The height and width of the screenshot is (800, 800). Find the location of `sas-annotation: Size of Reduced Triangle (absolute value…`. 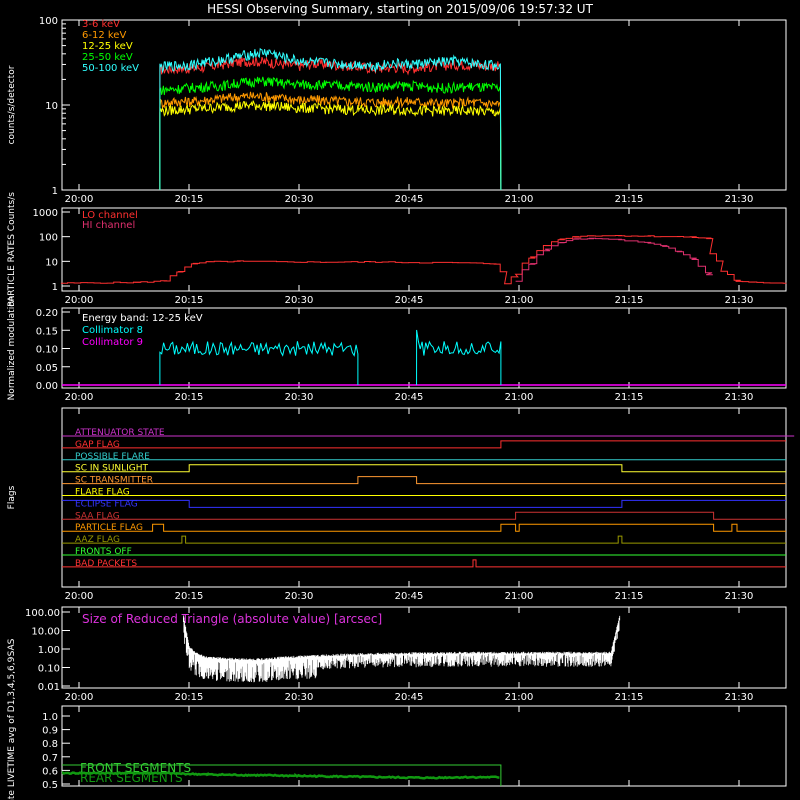

sas-annotation: Size of Reduced Triangle (absolute value… is located at coordinates (232, 619).